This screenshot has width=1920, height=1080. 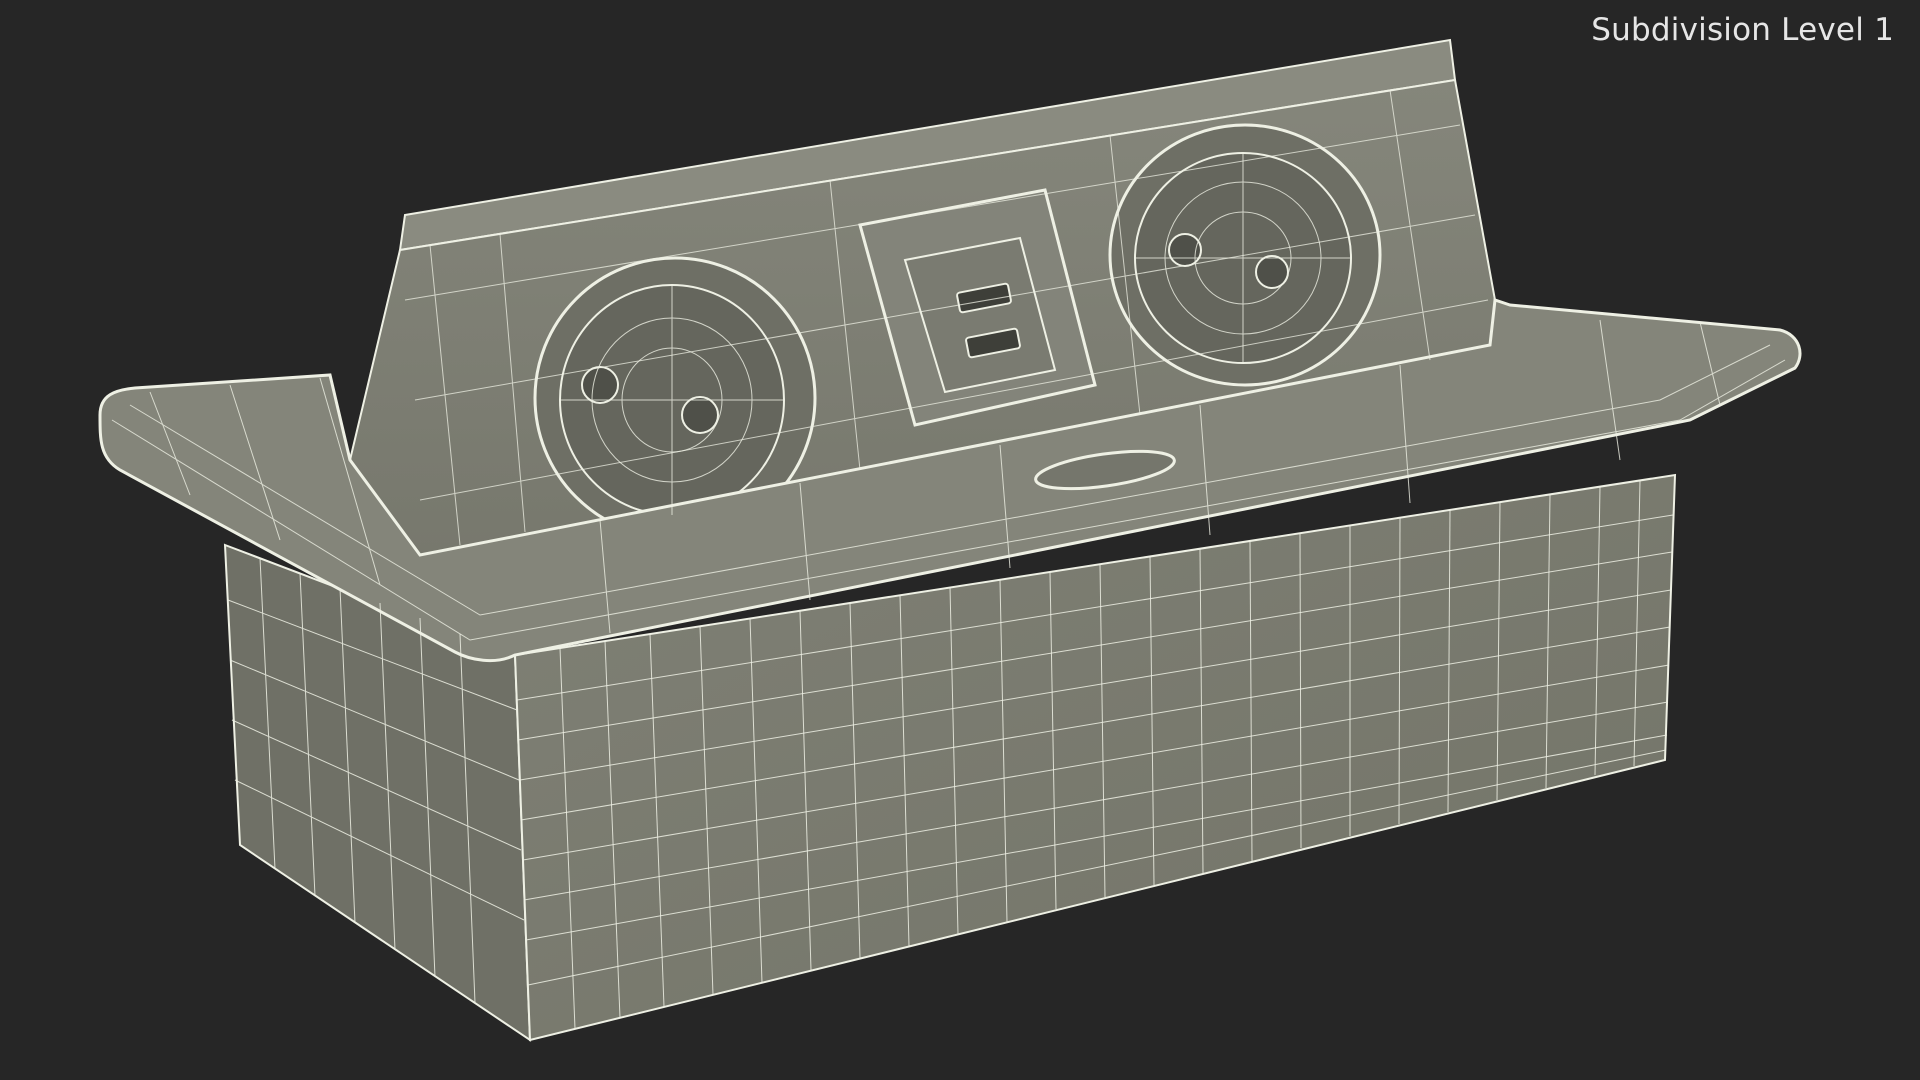 What do you see at coordinates (1742, 30) in the screenshot?
I see `subdivision-level-label: Subdivision Level 1` at bounding box center [1742, 30].